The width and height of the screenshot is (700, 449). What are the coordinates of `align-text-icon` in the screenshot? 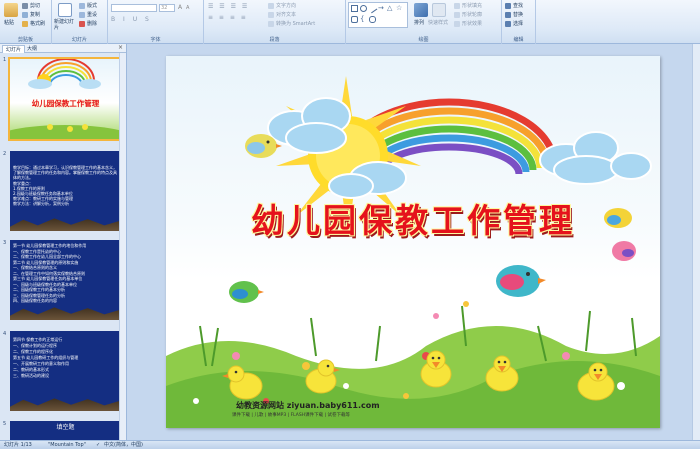 It's located at (271, 14).